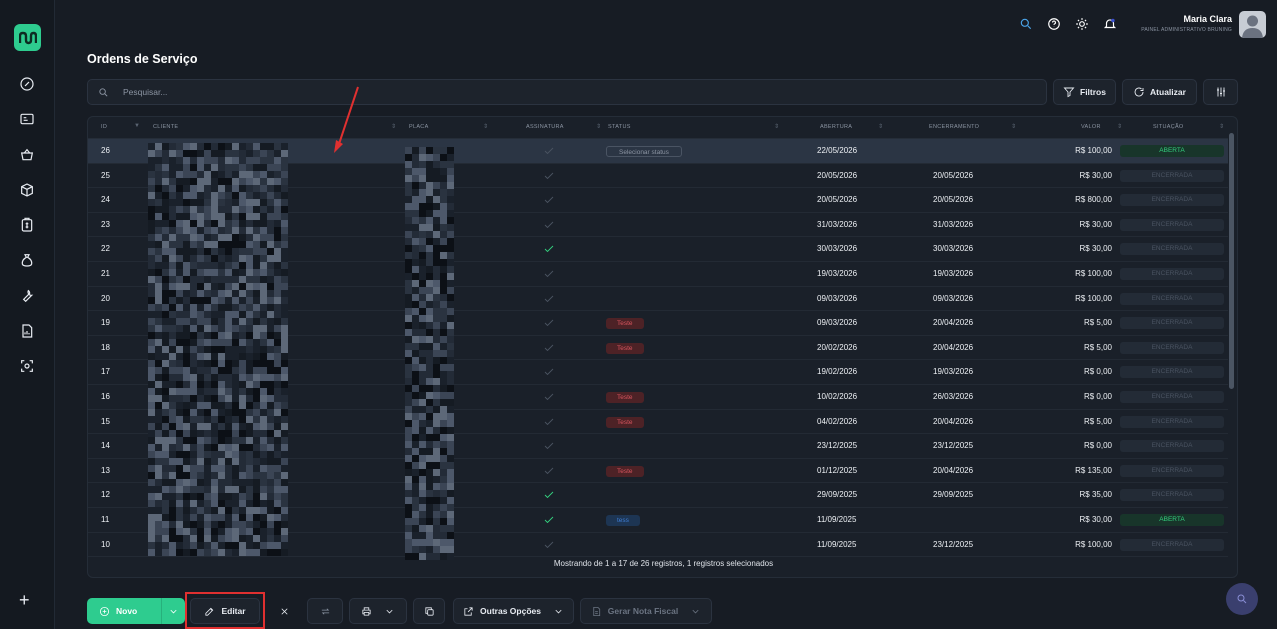 The width and height of the screenshot is (1277, 629). What do you see at coordinates (1231, 261) in the screenshot?
I see `scrollbar-thumb` at bounding box center [1231, 261].